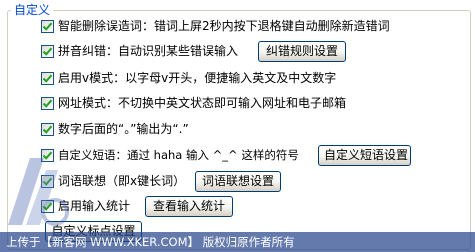  Describe the element at coordinates (178, 155) in the screenshot. I see `custom-phrase-label: 自定义短语：通过 haha 输入 ^_^ 这样的符号` at that location.